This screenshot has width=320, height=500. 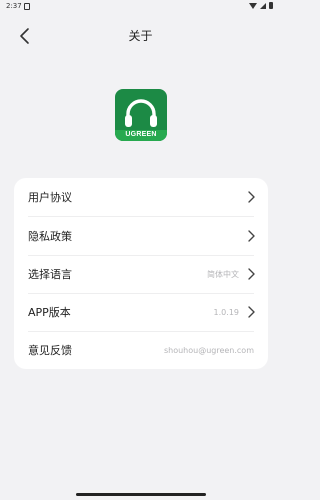 What do you see at coordinates (50, 197) in the screenshot?
I see `row-label: 用户协议` at bounding box center [50, 197].